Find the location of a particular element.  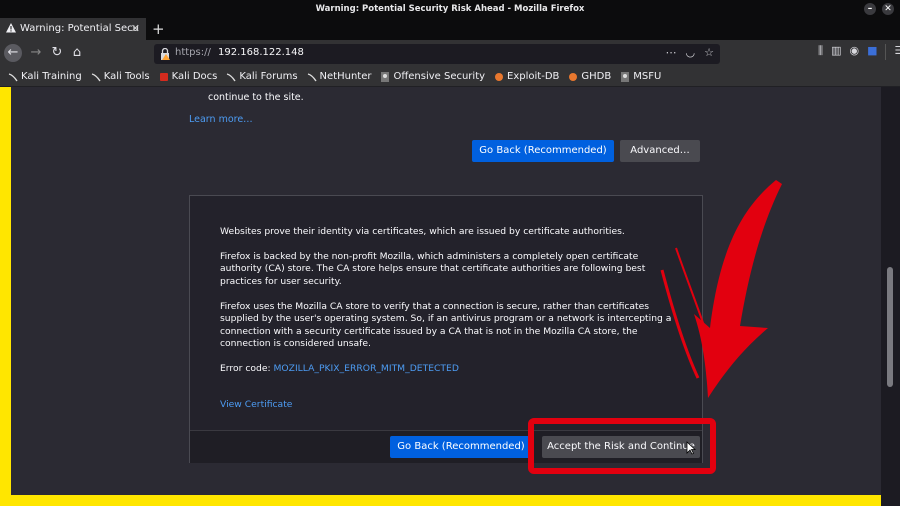

url-host: 192.168.122.148 is located at coordinates (261, 52).